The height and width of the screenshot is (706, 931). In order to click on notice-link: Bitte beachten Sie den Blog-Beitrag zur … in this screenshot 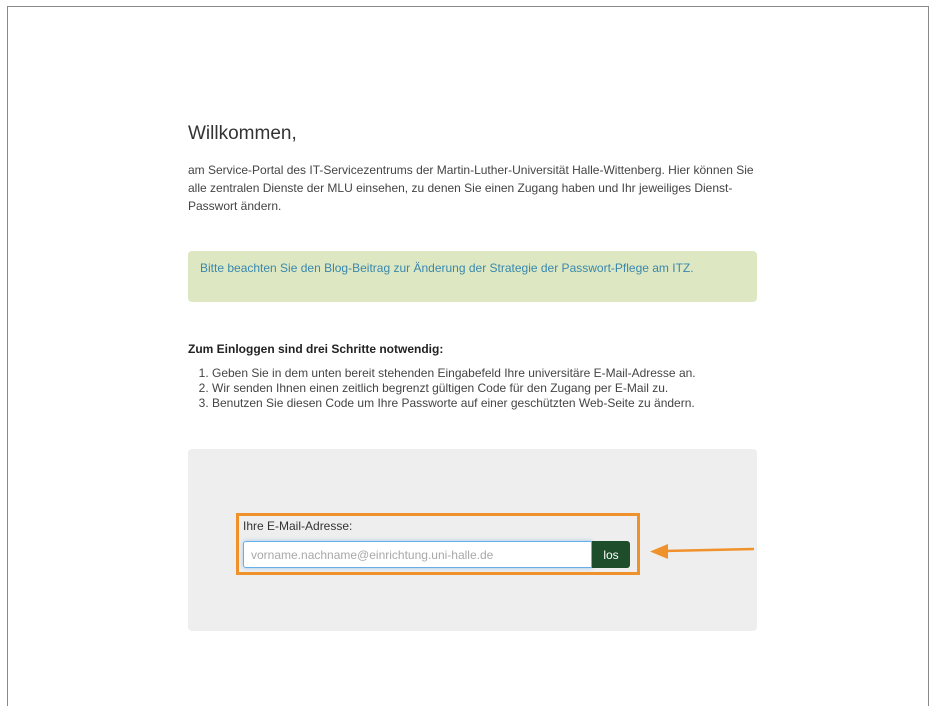, I will do `click(447, 268)`.